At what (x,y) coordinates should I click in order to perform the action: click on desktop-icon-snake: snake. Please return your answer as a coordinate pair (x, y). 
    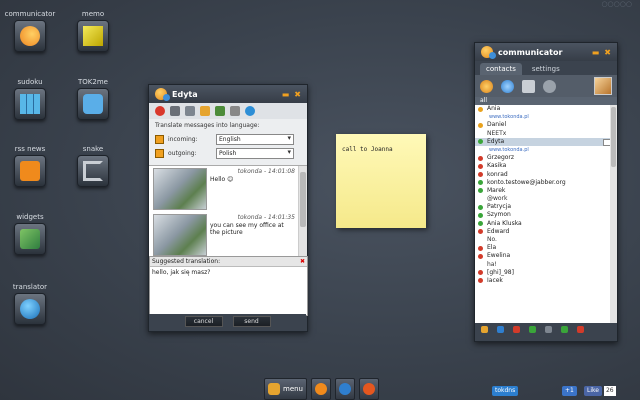
    Looking at the image, I should click on (93, 166).